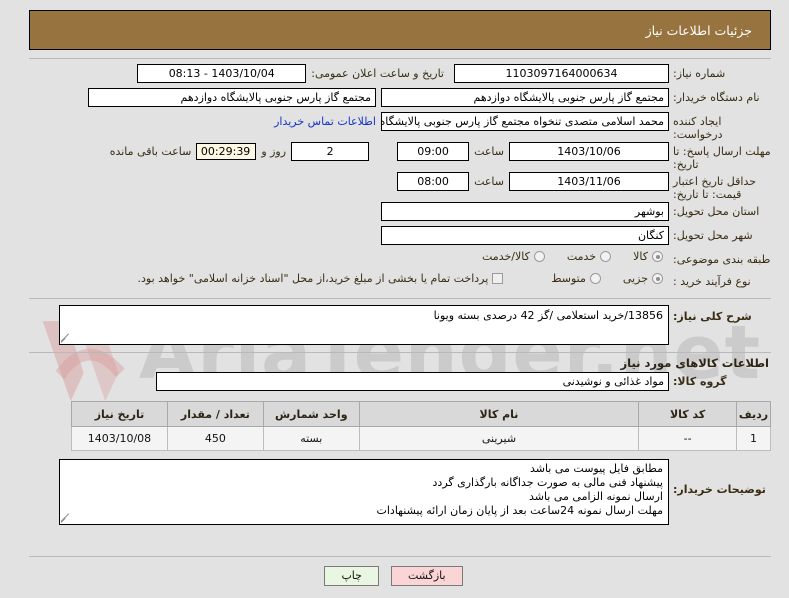 The image size is (789, 598). I want to click on radio-label-process-minor: جزیی, so click(636, 278).